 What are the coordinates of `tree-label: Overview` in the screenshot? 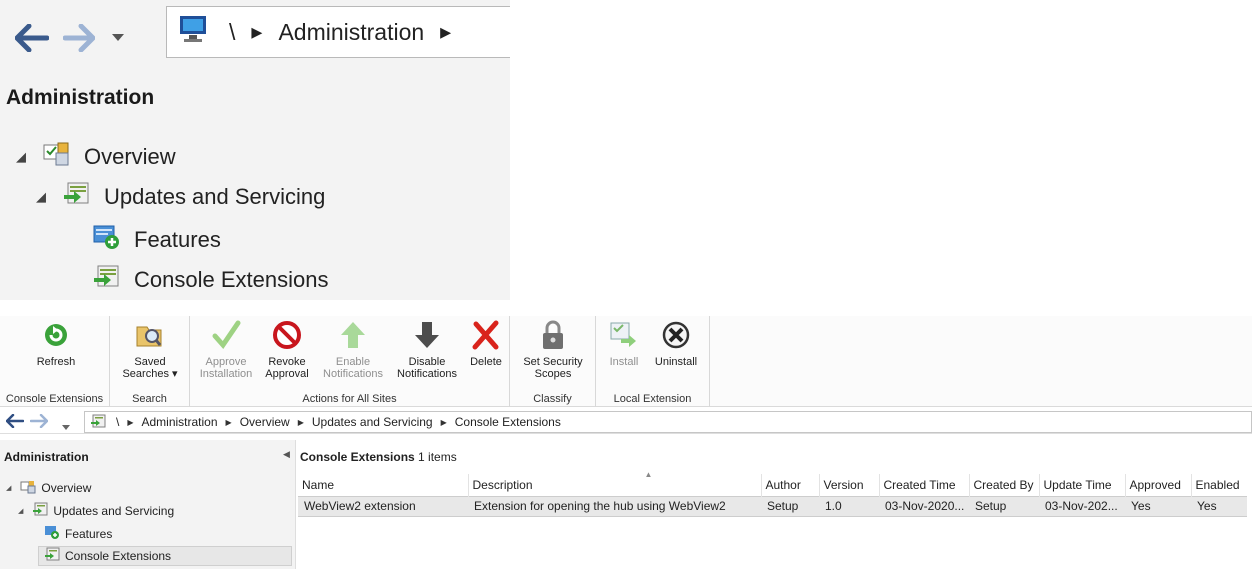 It's located at (130, 156).